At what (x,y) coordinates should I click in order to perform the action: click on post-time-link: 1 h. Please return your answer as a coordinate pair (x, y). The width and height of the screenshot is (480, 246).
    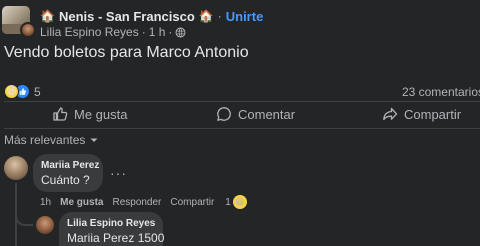
    Looking at the image, I should click on (157, 32).